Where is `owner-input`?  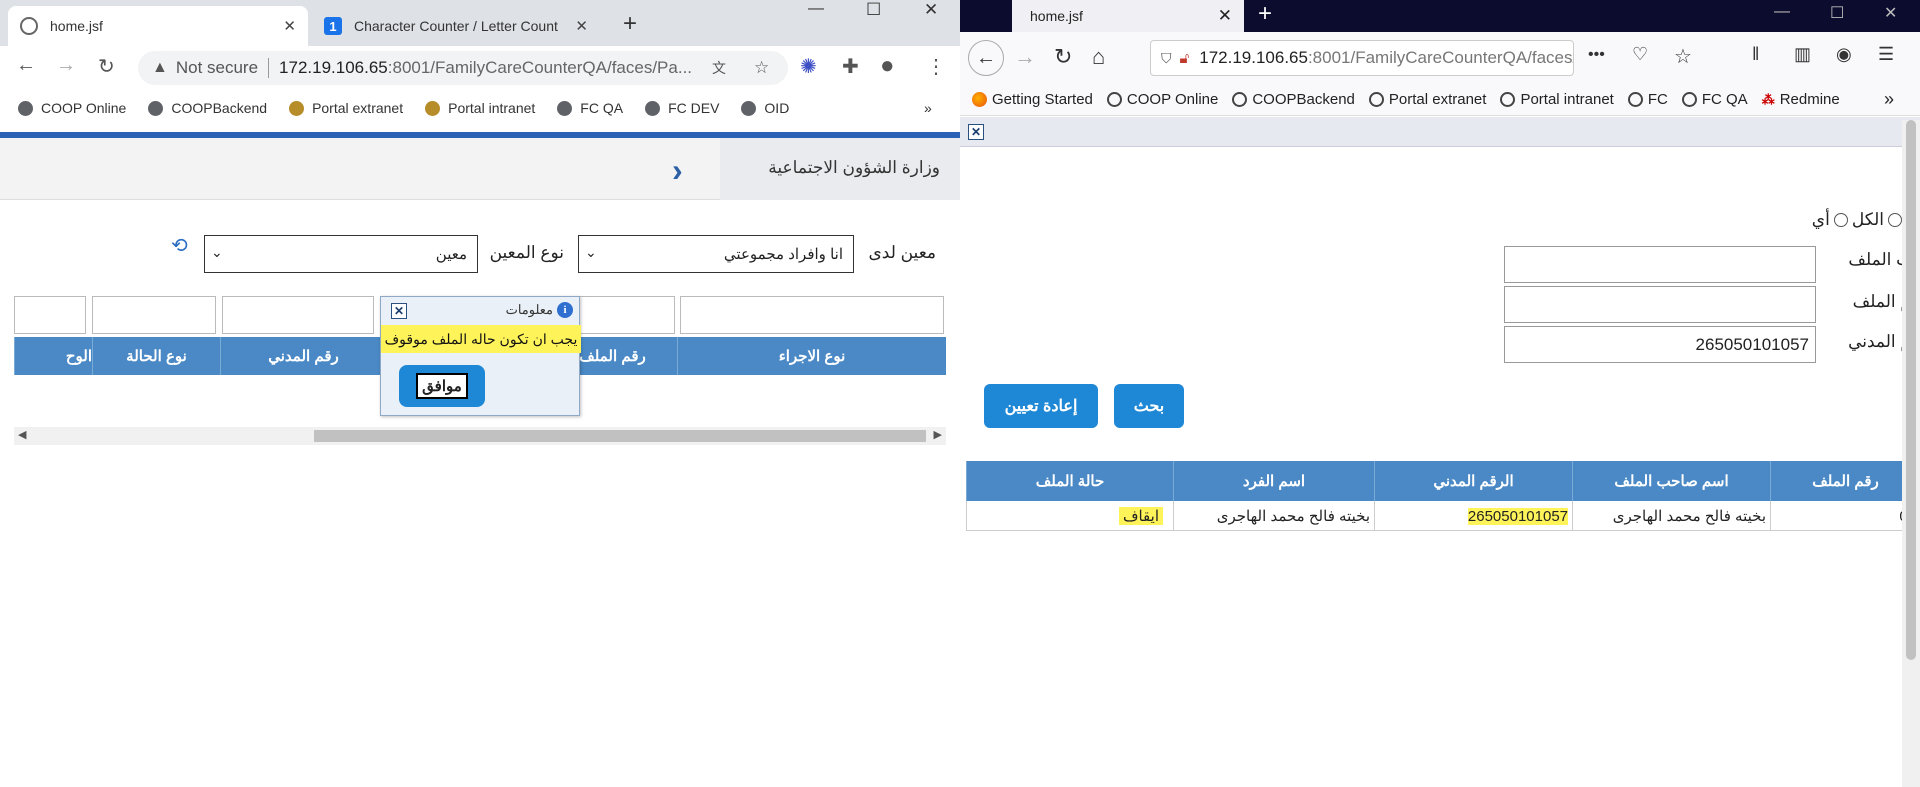
owner-input is located at coordinates (1660, 264).